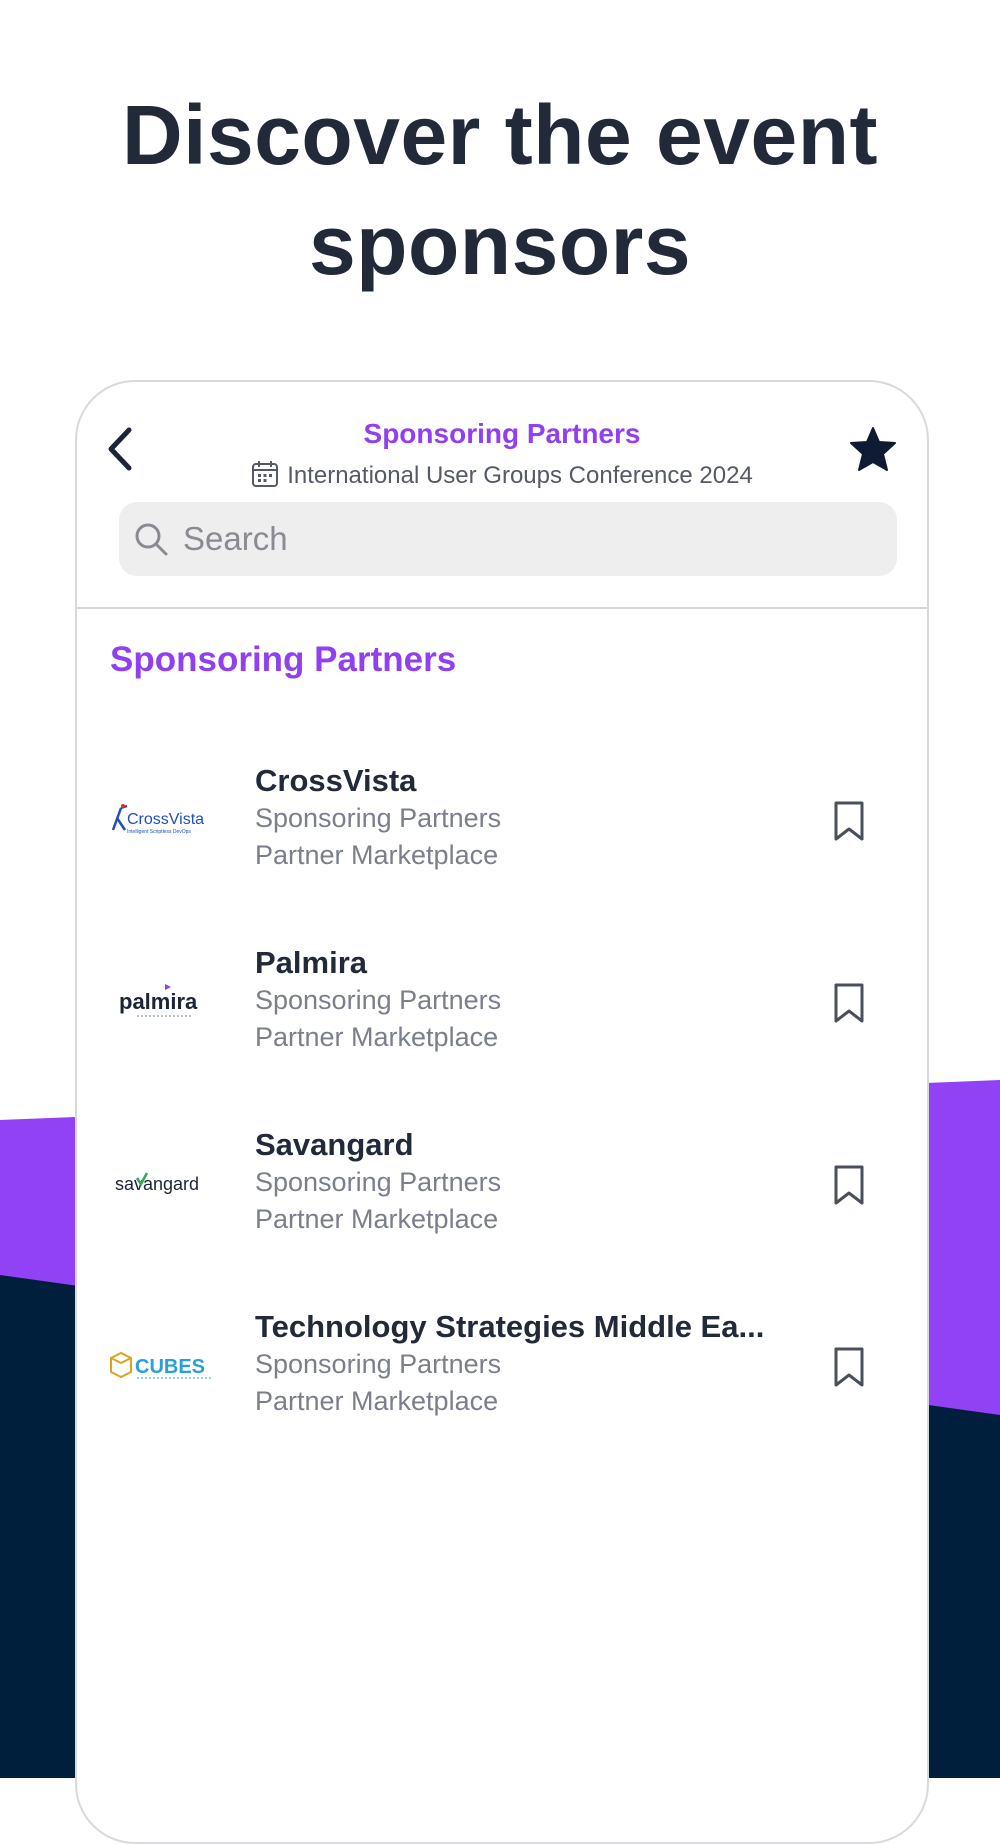 The image size is (1000, 1844). I want to click on svg-text: savangard, so click(157, 1184).